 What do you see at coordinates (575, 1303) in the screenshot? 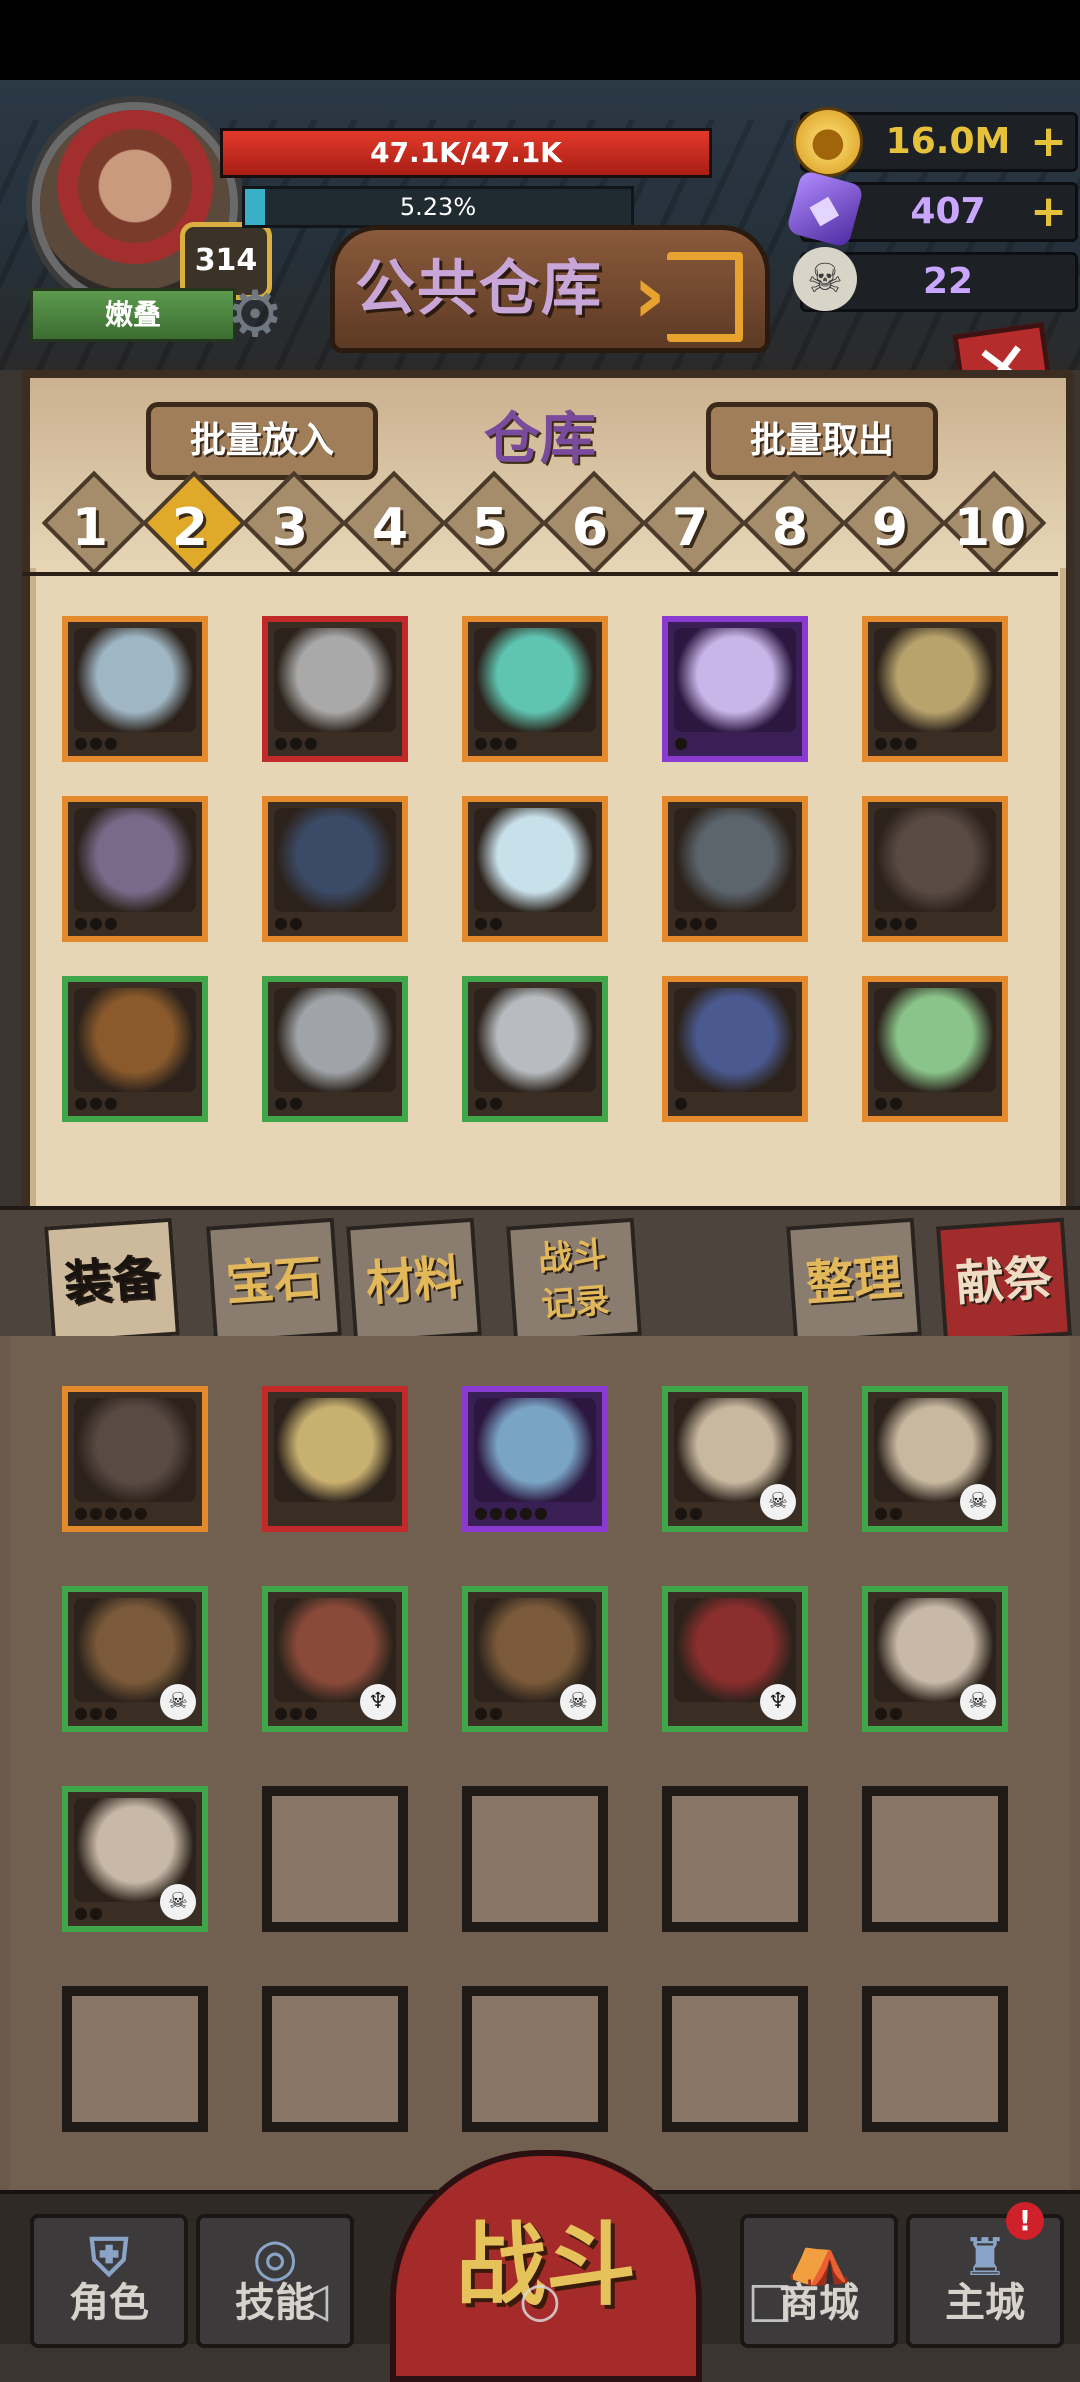
I see `tab-battle-log-line2: 记录` at bounding box center [575, 1303].